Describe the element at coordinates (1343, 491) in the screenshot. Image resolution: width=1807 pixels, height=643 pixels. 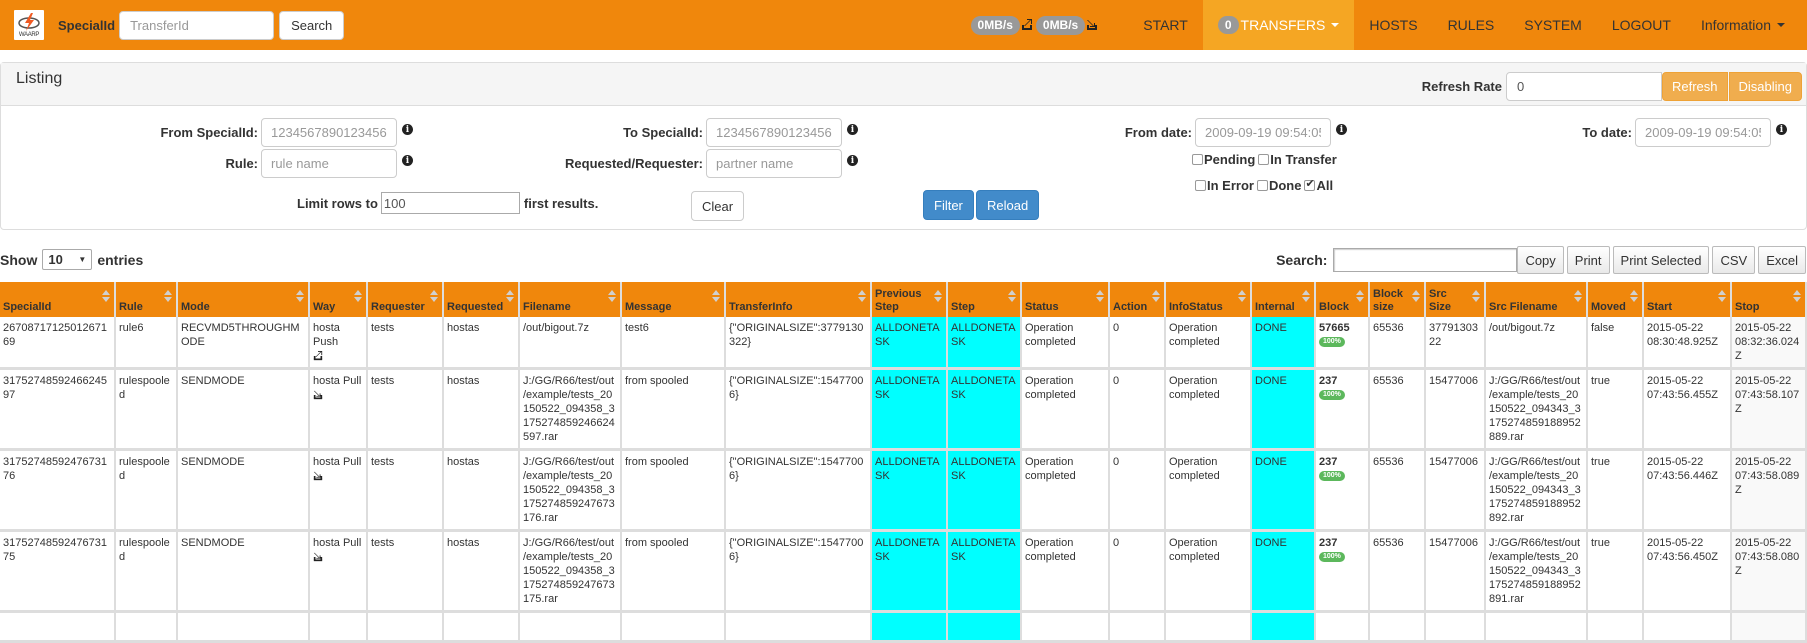
I see `cell-block: 237 100%` at that location.